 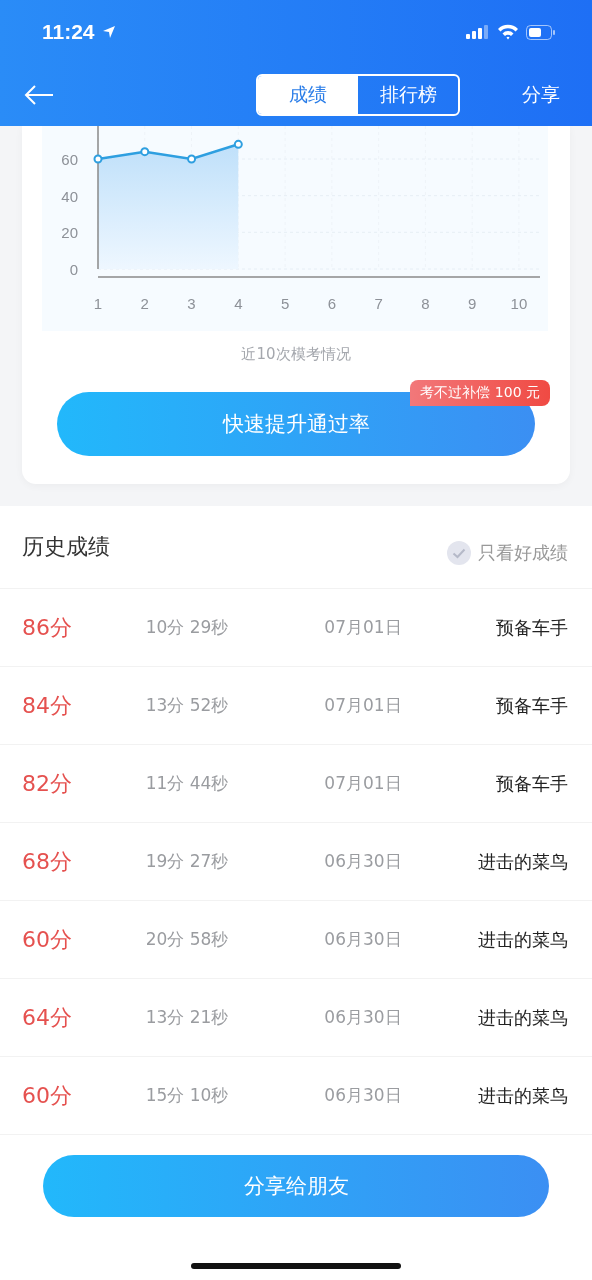 I want to click on share-link: 分享, so click(x=541, y=95).